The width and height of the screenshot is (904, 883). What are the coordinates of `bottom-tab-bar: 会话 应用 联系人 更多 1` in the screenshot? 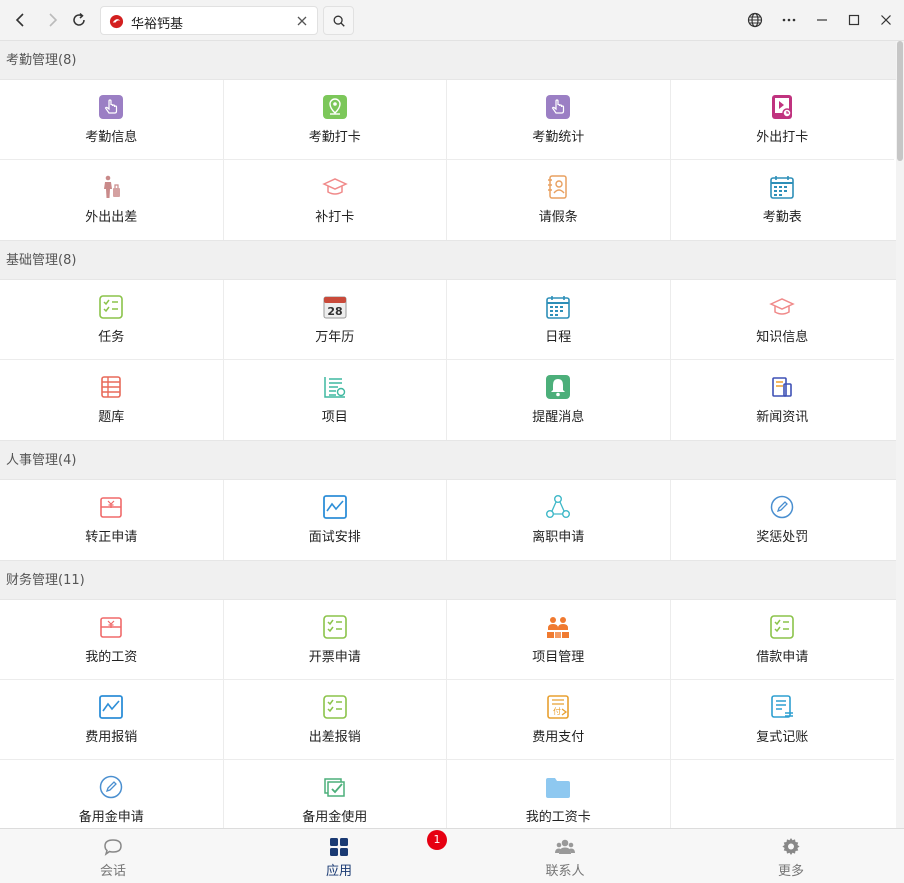 It's located at (452, 855).